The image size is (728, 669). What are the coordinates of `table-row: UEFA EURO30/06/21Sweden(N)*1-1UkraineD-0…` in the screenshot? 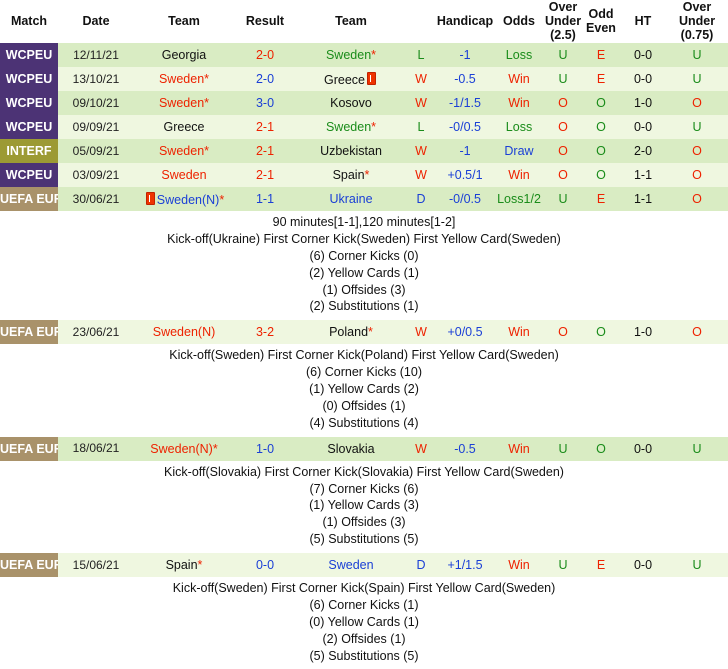 It's located at (364, 199).